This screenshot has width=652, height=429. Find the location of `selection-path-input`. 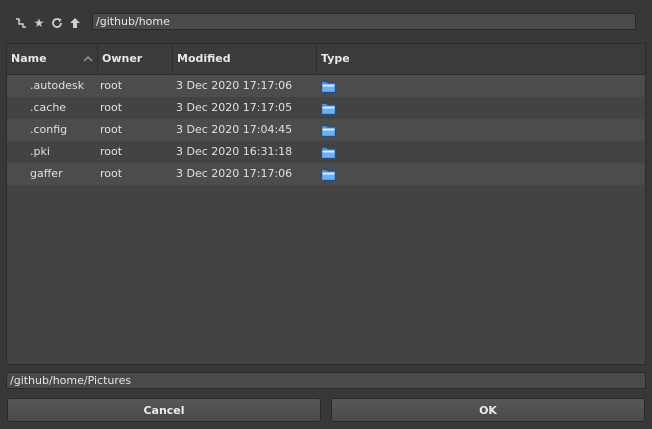

selection-path-input is located at coordinates (326, 380).